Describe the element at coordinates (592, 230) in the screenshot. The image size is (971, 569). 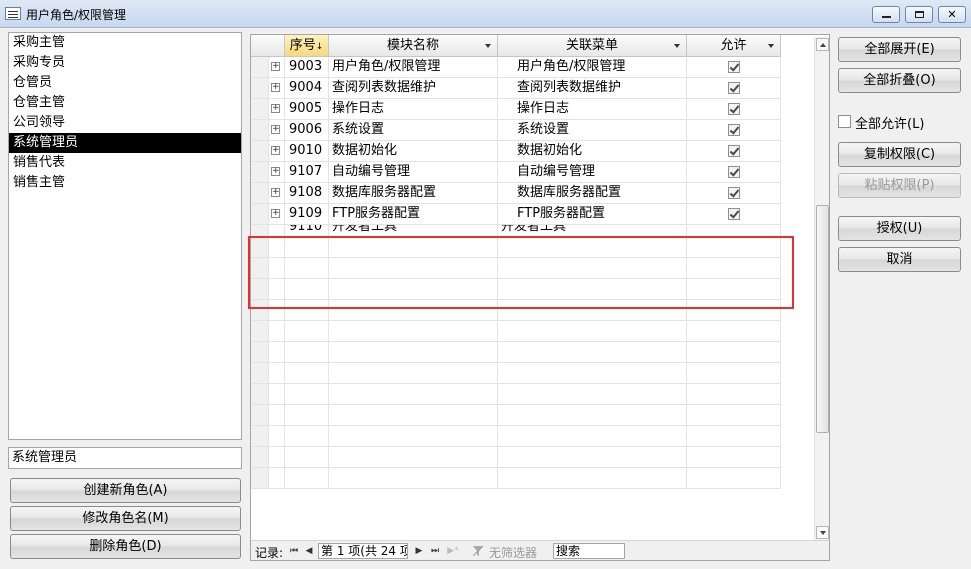
I see `menu-cell: 开发者工具` at that location.